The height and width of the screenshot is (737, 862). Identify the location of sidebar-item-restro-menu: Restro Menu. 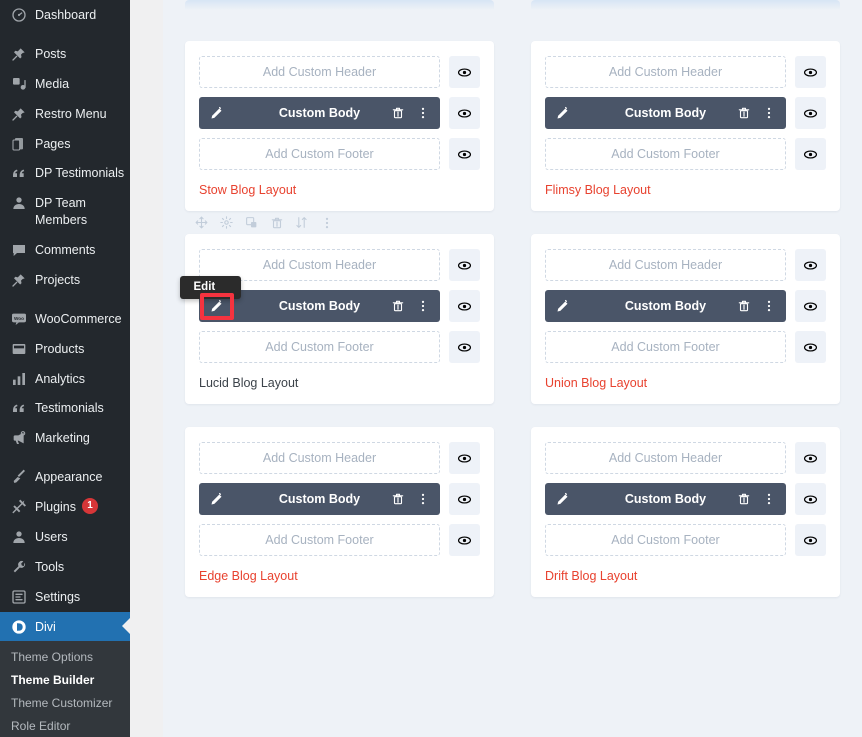
(65, 114).